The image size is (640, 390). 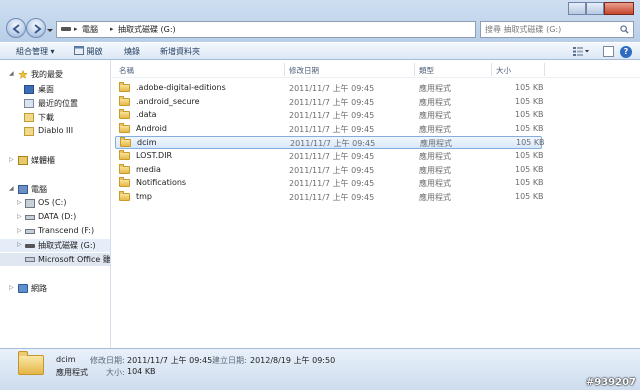 I want to click on nav-office-label: Microsoft Office 雖, so click(x=74, y=259).